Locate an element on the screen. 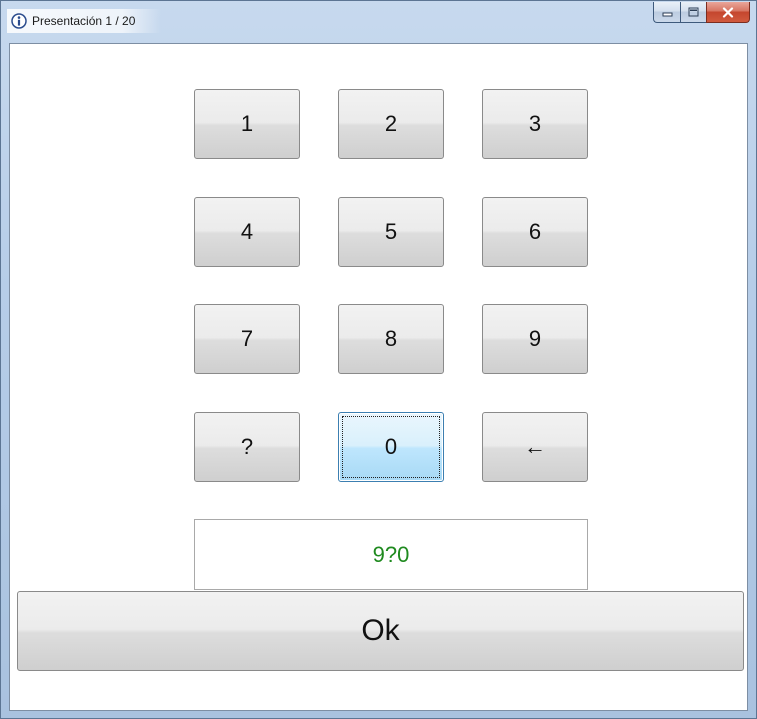 The height and width of the screenshot is (719, 757). close-button is located at coordinates (728, 12).